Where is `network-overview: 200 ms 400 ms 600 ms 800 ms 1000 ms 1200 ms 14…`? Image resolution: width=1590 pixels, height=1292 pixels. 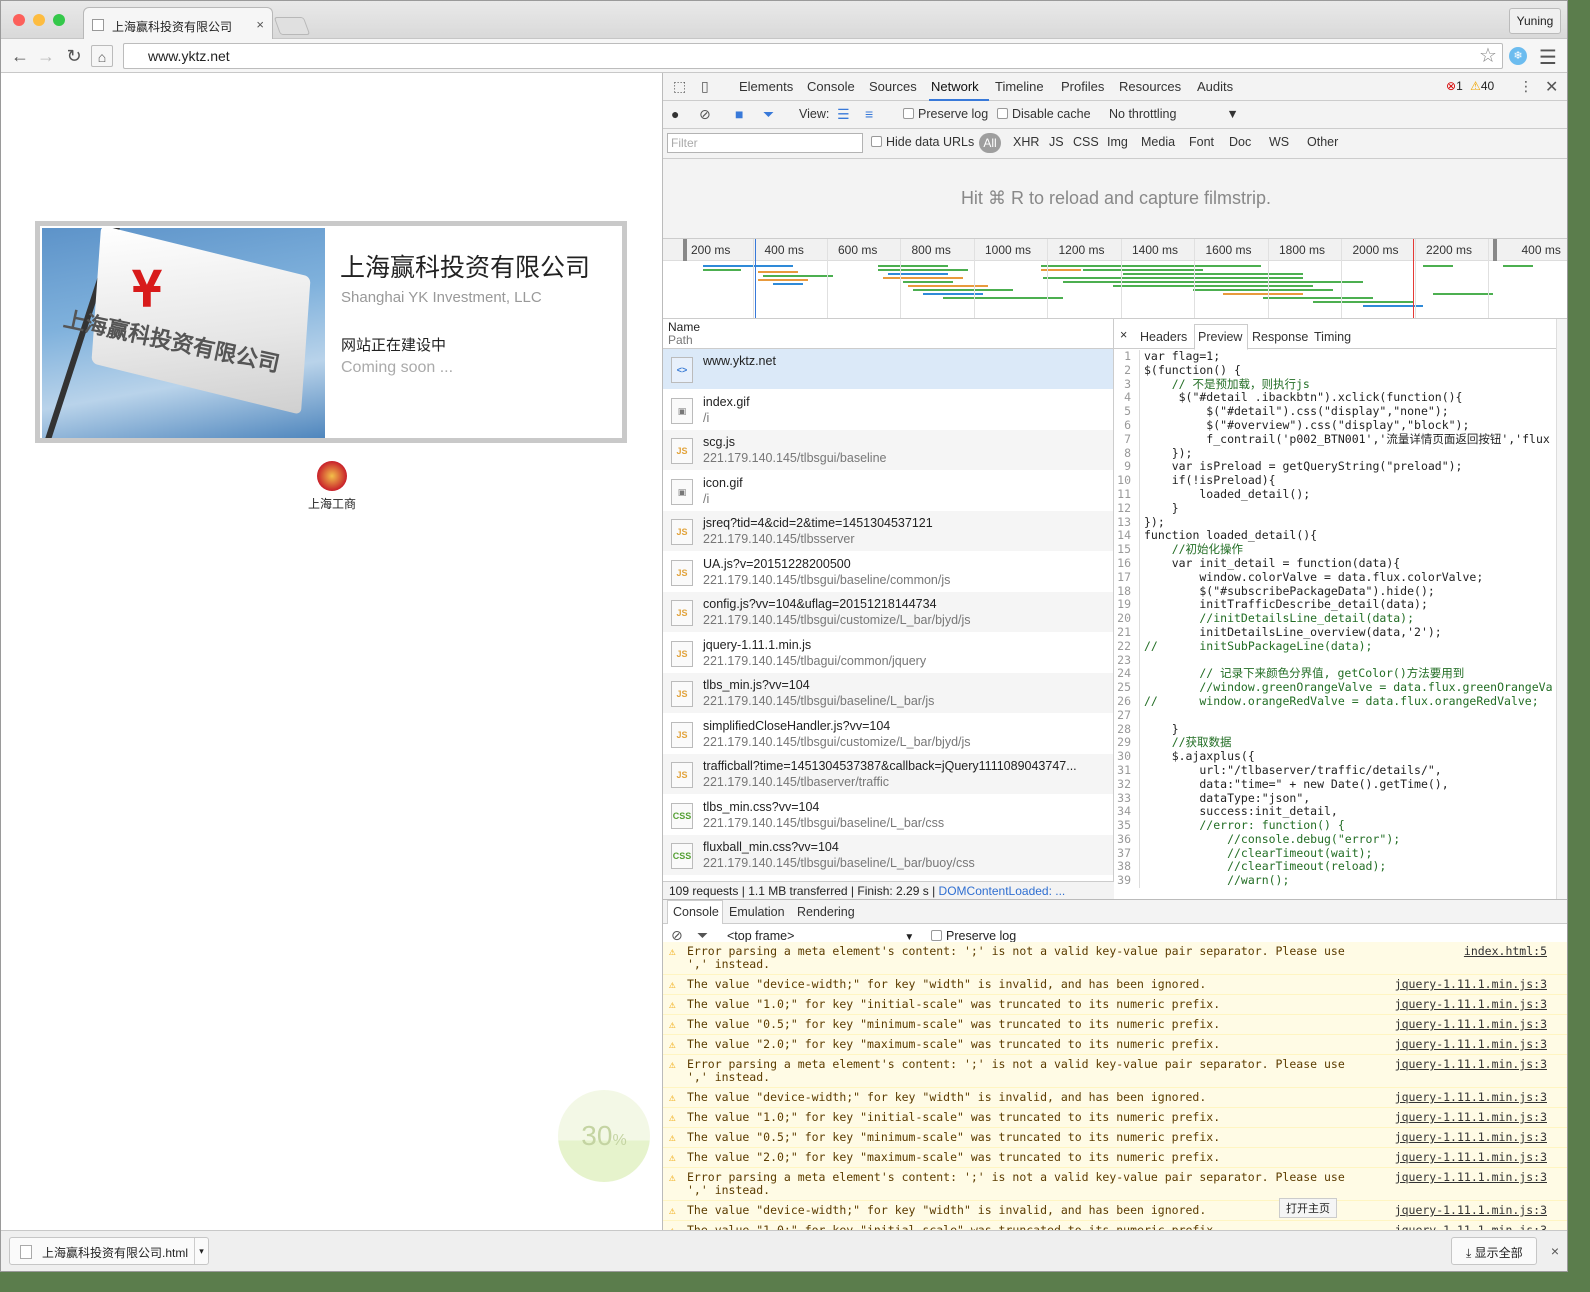
network-overview: 200 ms 400 ms 600 ms 800 ms 1000 ms 1200 ms 14… is located at coordinates (1115, 279).